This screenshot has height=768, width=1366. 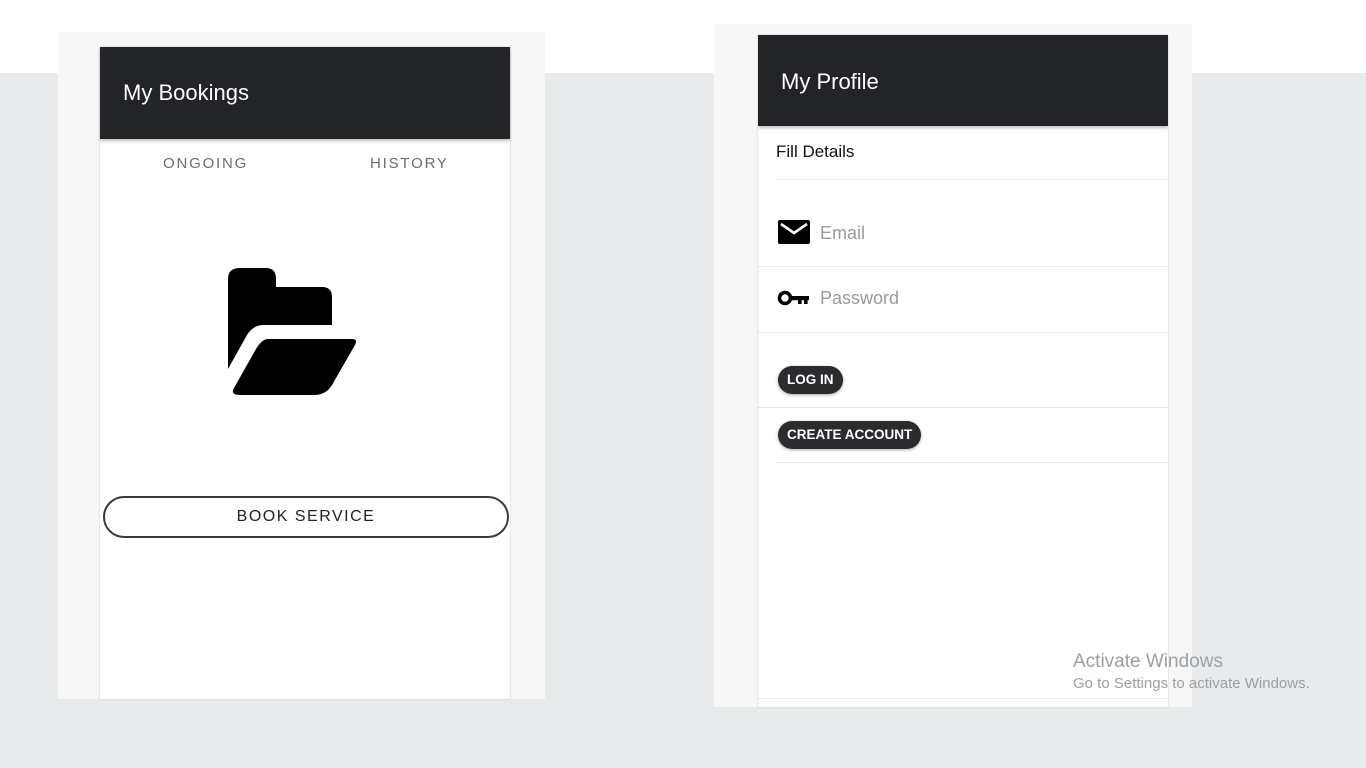 What do you see at coordinates (1148, 661) in the screenshot?
I see `watermark-title: Activate Windows` at bounding box center [1148, 661].